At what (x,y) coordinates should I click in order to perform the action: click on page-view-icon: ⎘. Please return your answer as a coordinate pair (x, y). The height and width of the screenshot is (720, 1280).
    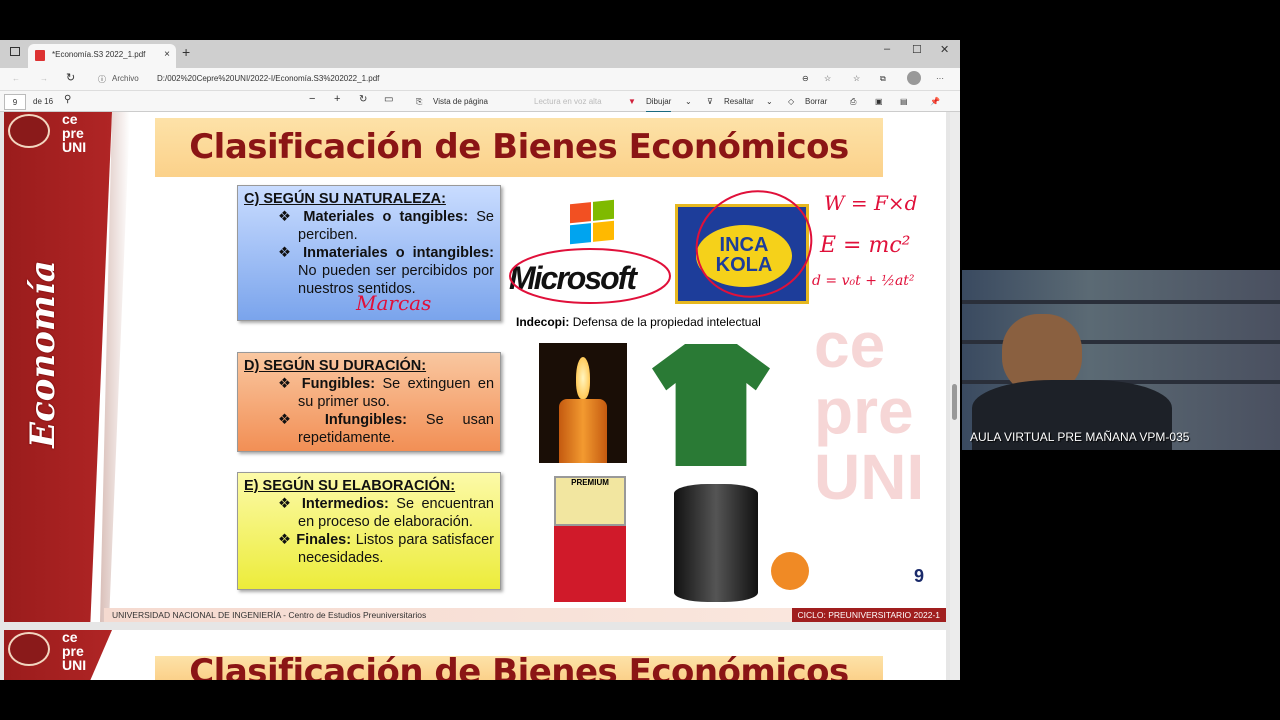
    Looking at the image, I should click on (419, 102).